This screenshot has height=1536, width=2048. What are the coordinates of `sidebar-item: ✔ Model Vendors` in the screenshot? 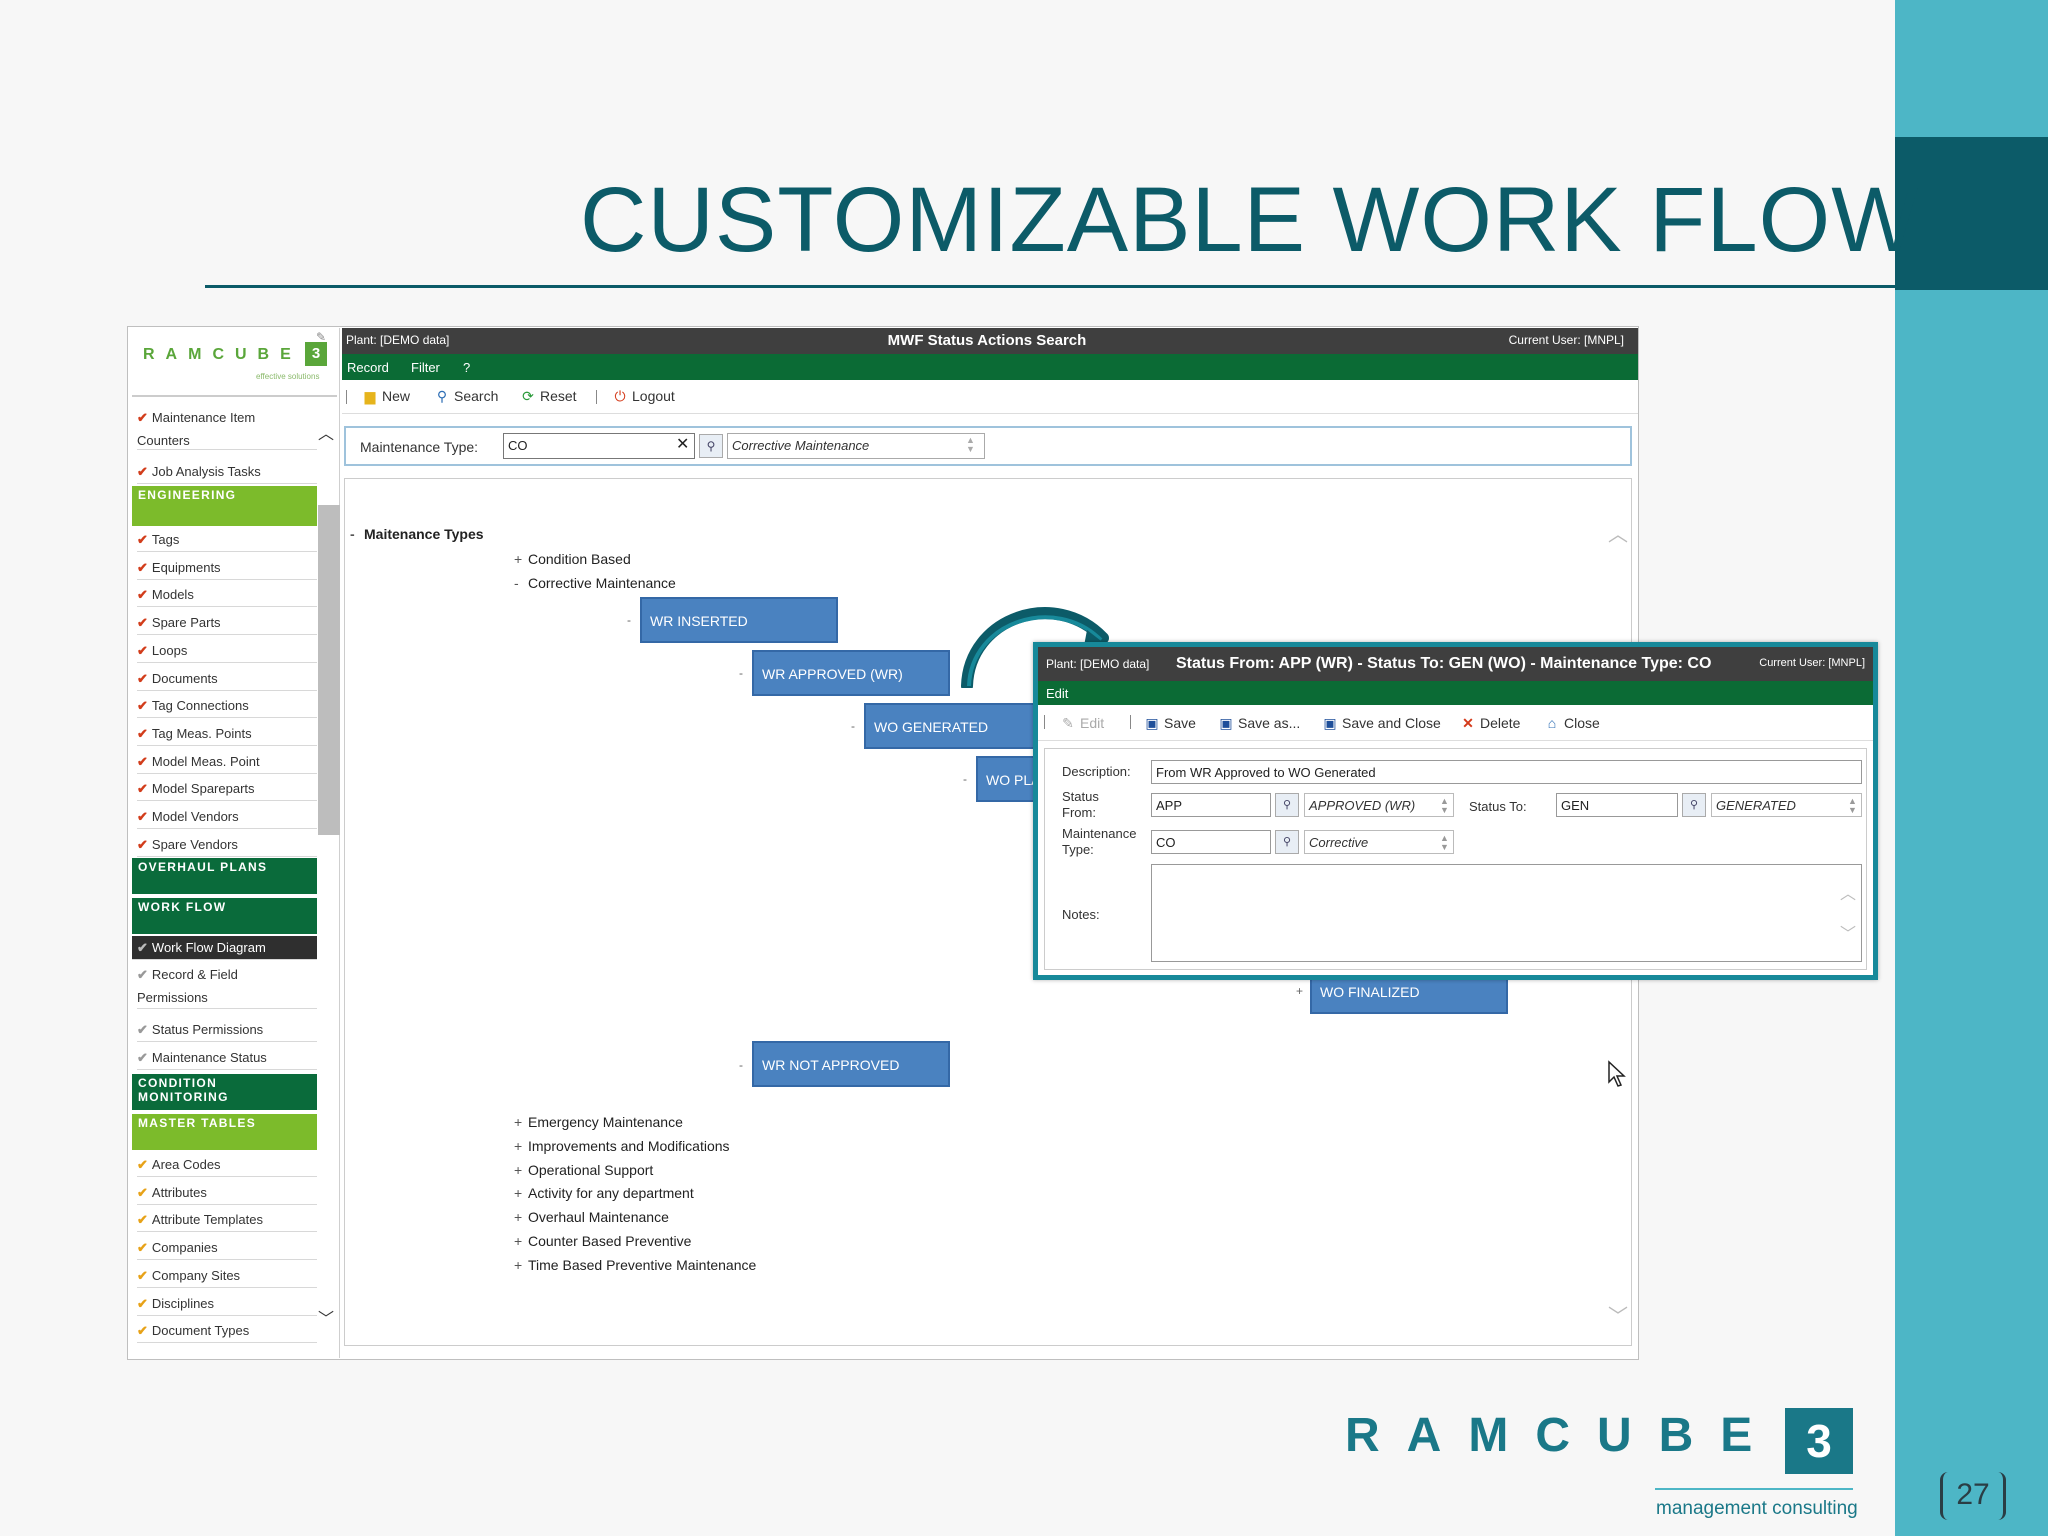 It's located at (227, 817).